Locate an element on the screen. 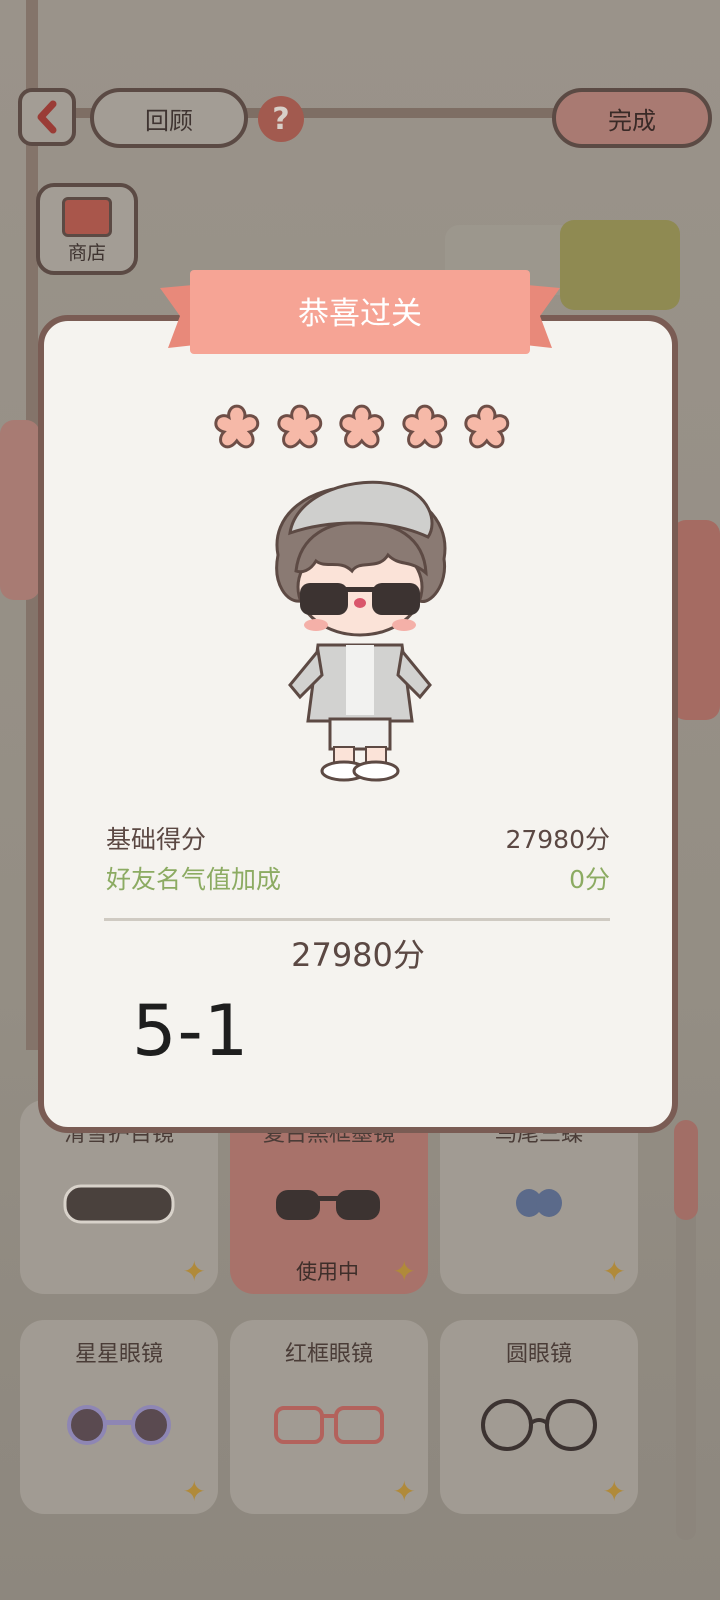 Image resolution: width=720 pixels, height=1600 pixels. hanging-cloth-left is located at coordinates (20, 510).